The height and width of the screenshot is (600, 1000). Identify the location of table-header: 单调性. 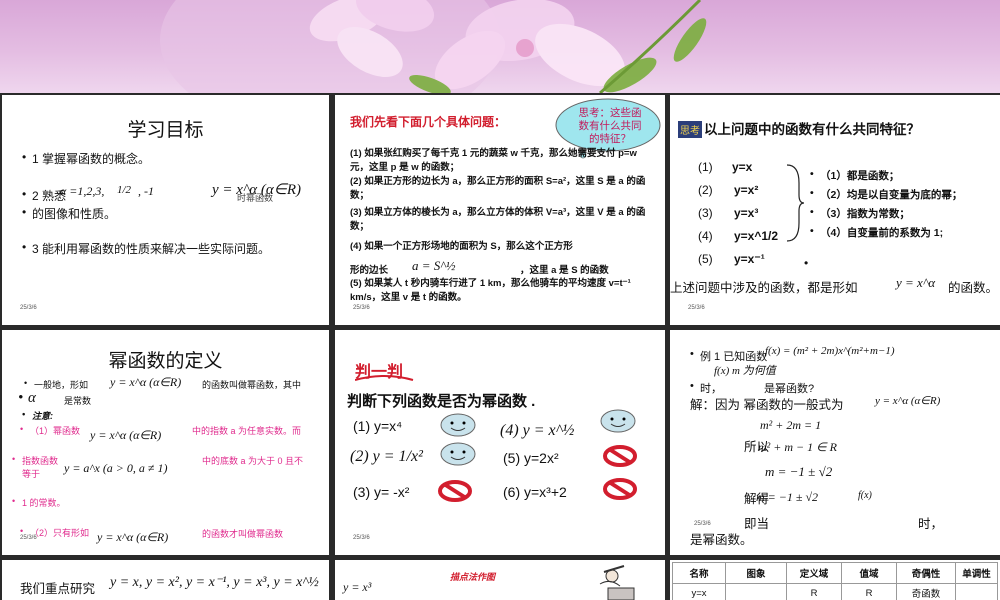
(976, 573).